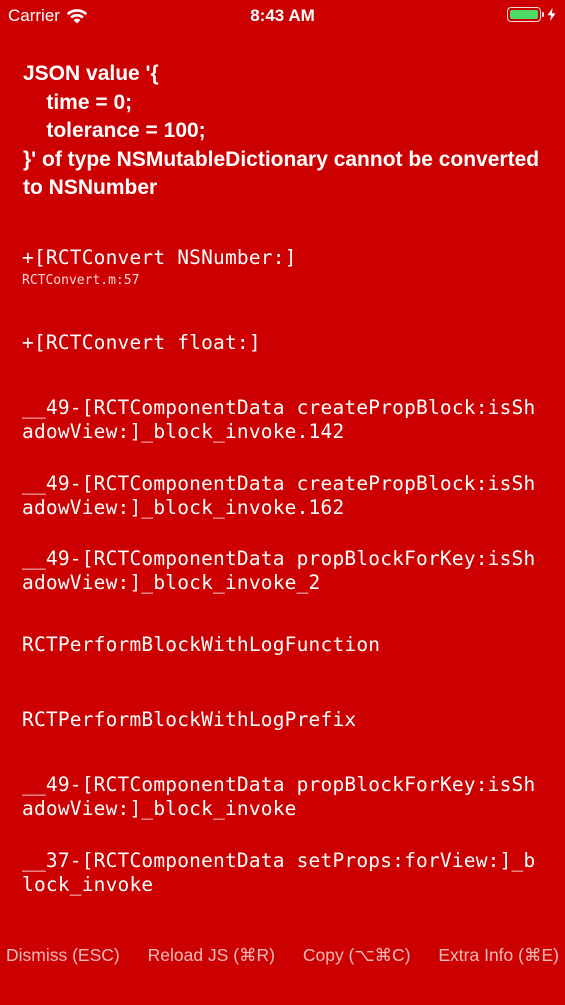  I want to click on status-time: 8:43 AM, so click(282, 15).